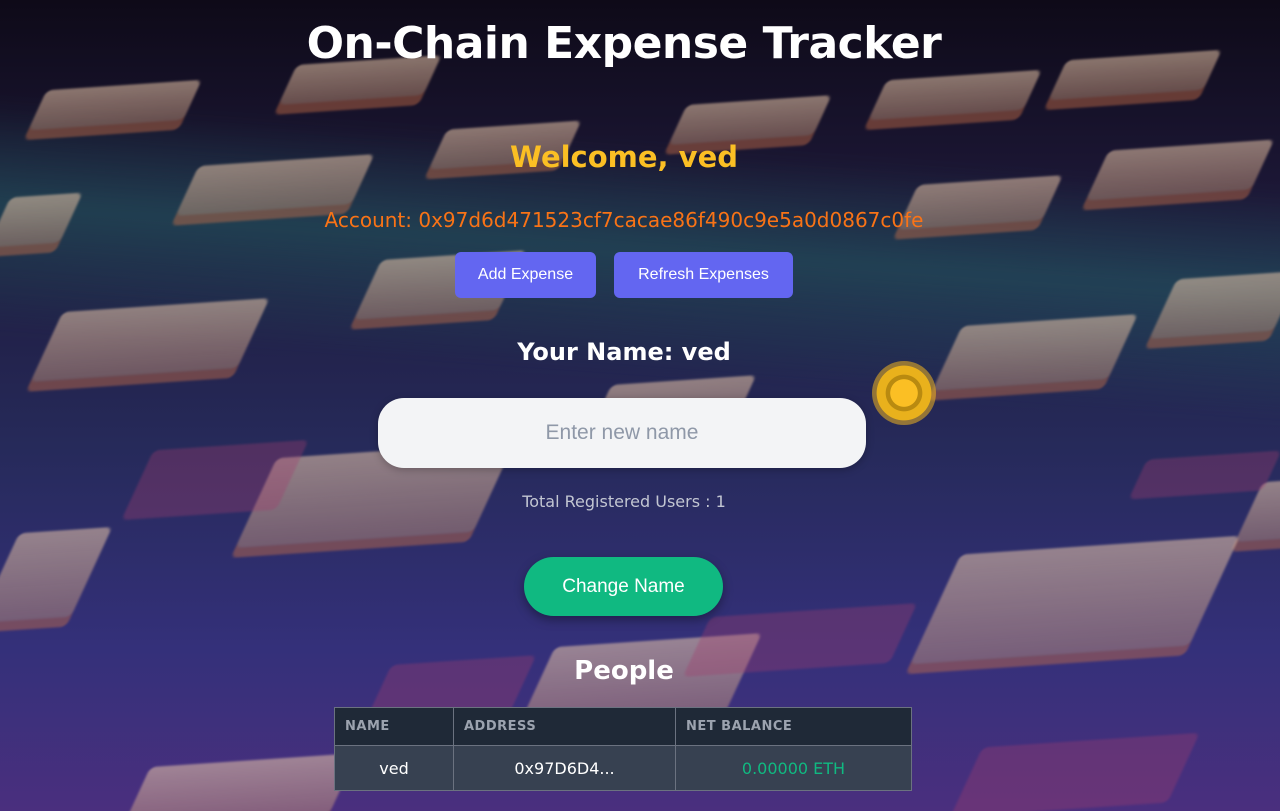 The width and height of the screenshot is (1280, 811). Describe the element at coordinates (624, 43) in the screenshot. I see `page-title: On-Chain Expense Tracker` at that location.